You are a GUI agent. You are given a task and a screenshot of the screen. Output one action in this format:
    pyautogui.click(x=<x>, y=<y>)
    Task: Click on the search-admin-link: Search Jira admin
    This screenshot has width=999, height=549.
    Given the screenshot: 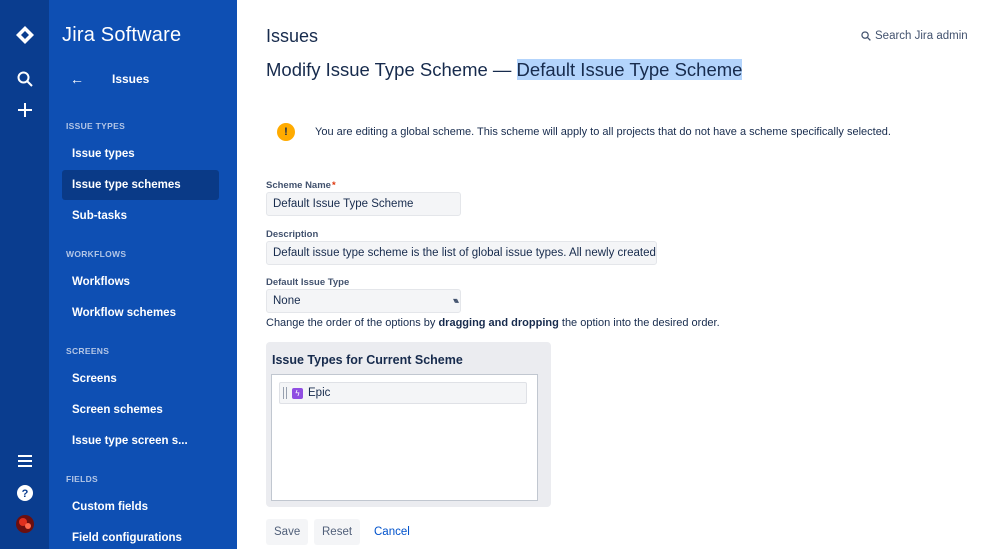 What is the action you would take?
    pyautogui.click(x=914, y=36)
    